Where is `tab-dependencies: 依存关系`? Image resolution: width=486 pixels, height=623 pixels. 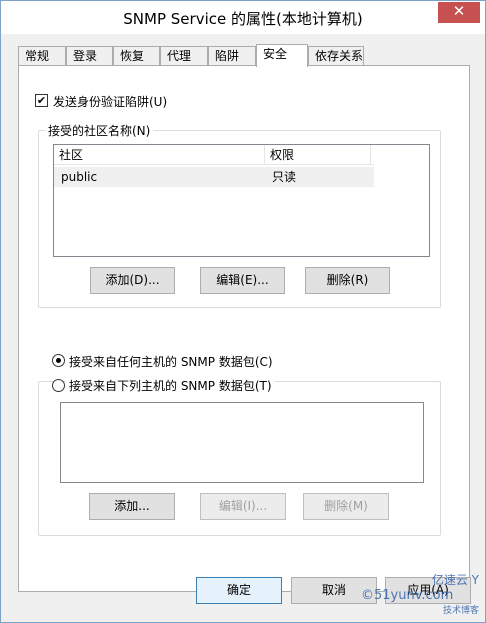 tab-dependencies: 依存关系 is located at coordinates (336, 56).